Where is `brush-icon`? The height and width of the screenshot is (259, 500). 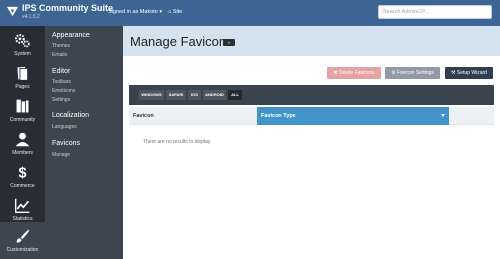 brush-icon is located at coordinates (23, 236).